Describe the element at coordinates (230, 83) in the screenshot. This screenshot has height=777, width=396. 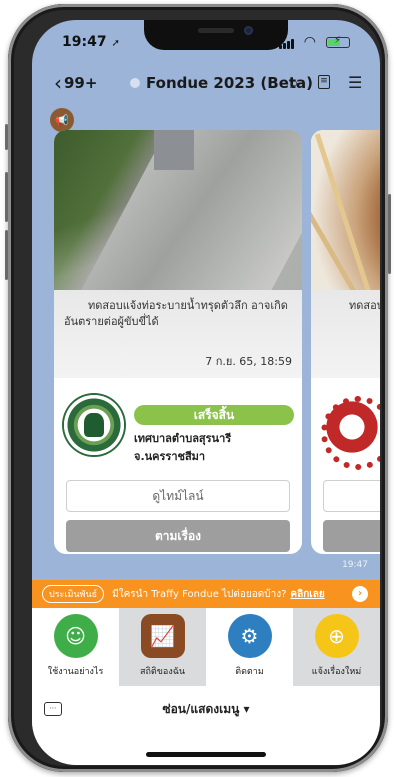
I see `chat-title-text: Fondue 2023 (Beta)` at that location.